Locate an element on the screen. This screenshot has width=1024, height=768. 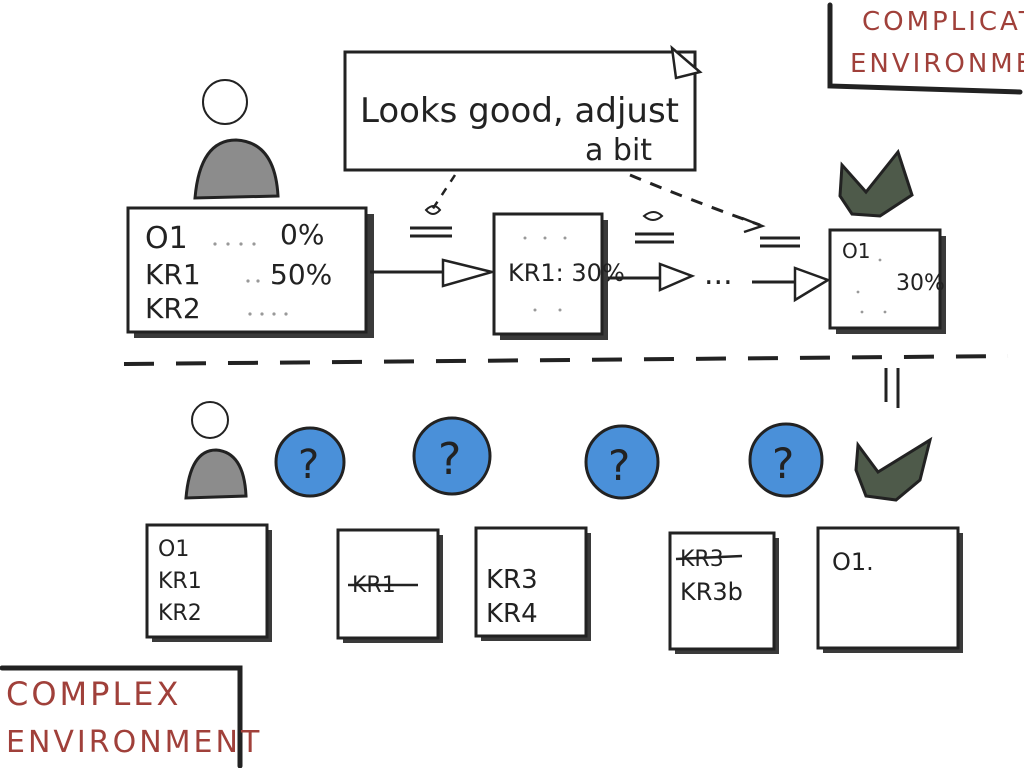
top-card2-text: KR1: 30% is located at coordinates (566, 273).